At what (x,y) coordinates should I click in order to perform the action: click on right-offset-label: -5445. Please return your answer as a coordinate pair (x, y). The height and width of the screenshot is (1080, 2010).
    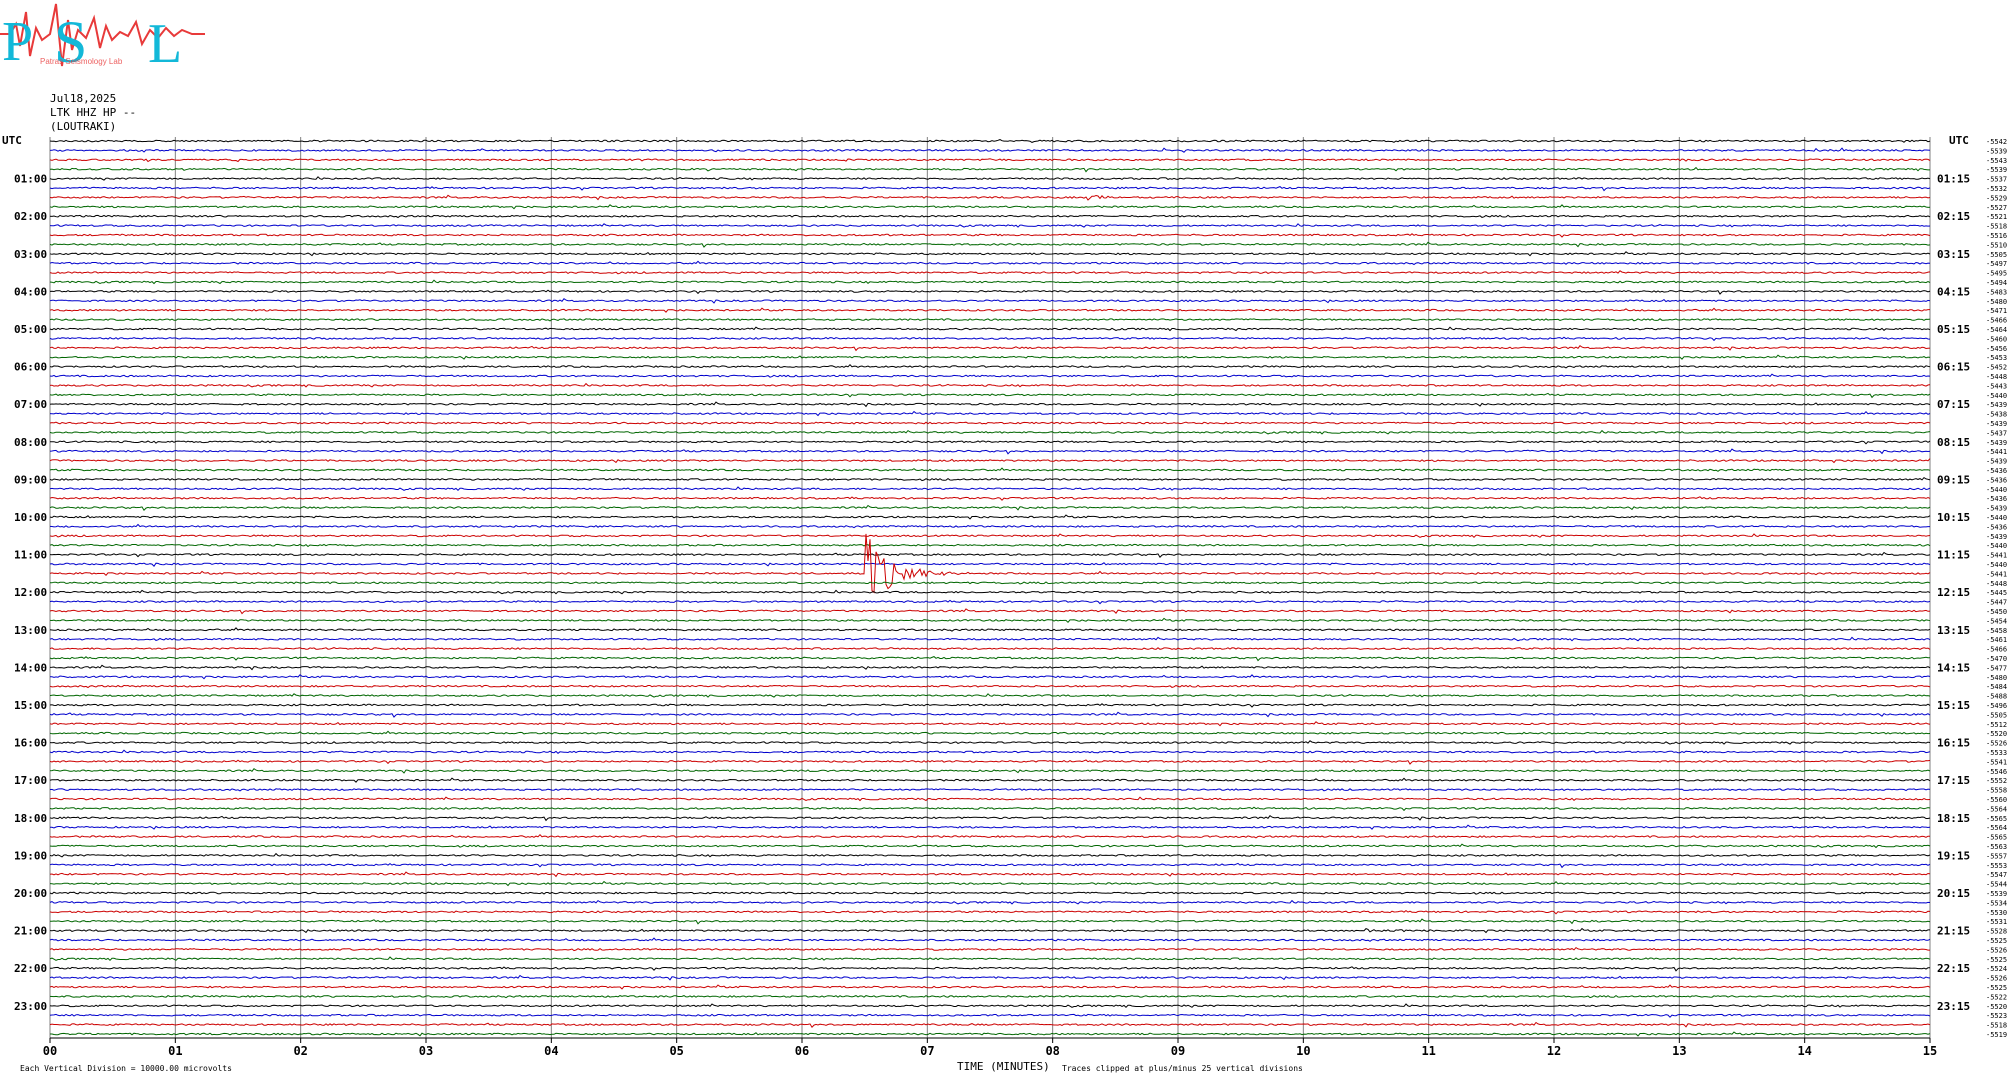
    Looking at the image, I should click on (1996, 593).